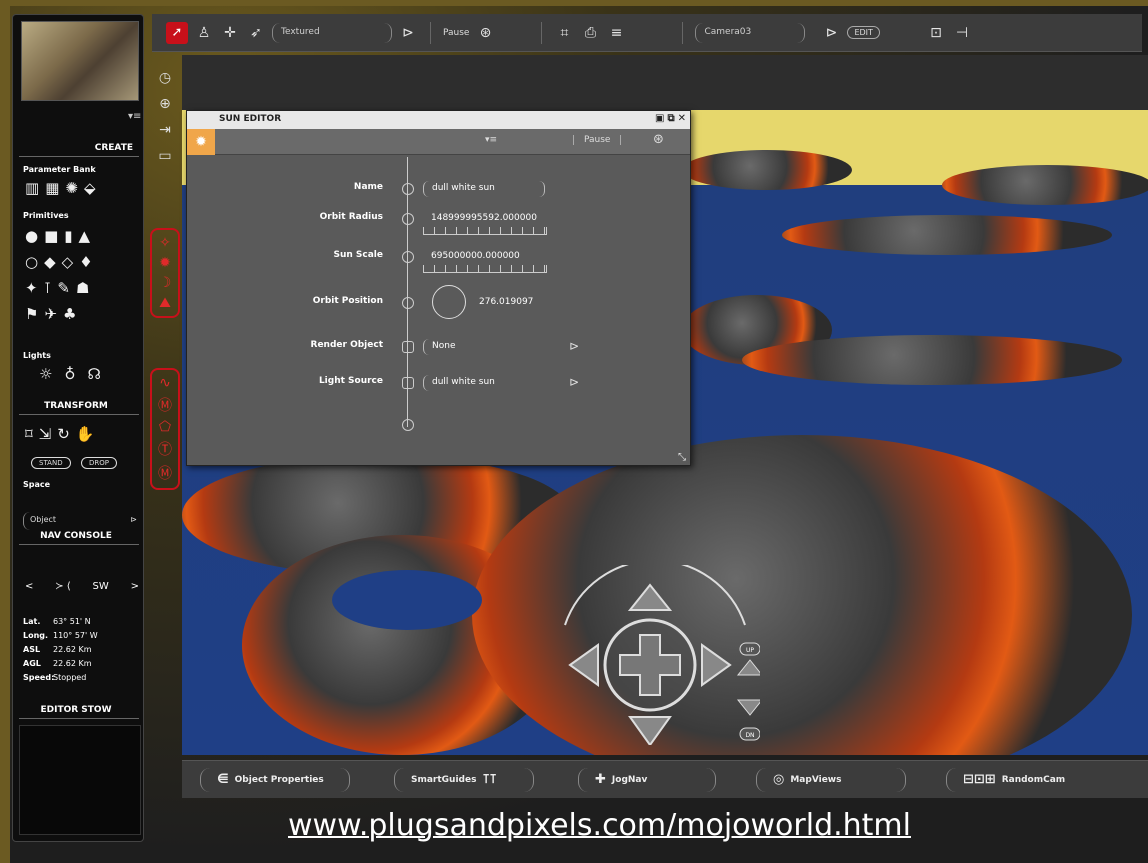  Describe the element at coordinates (165, 449) in the screenshot. I see `t-circle-icon: Ⓣ` at that location.